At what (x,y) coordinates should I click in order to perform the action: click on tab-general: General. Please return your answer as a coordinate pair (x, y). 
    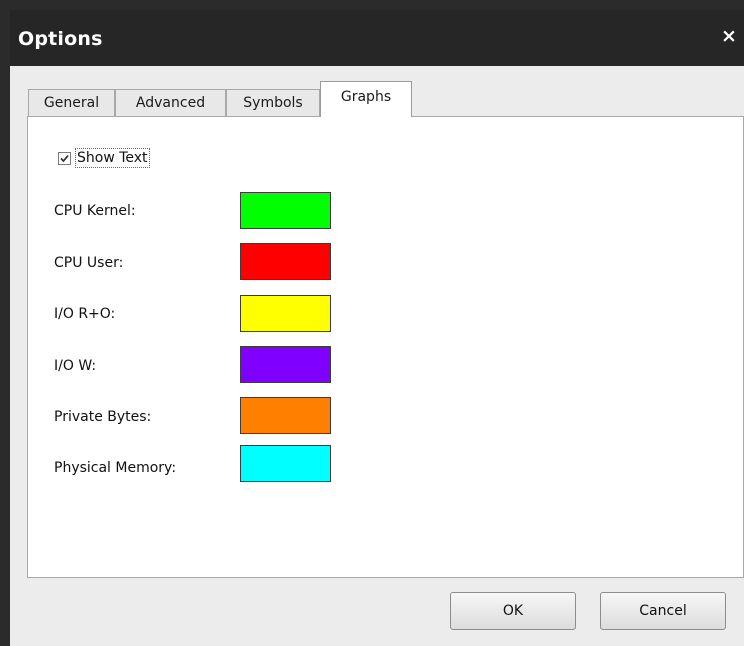
    Looking at the image, I should click on (71, 102).